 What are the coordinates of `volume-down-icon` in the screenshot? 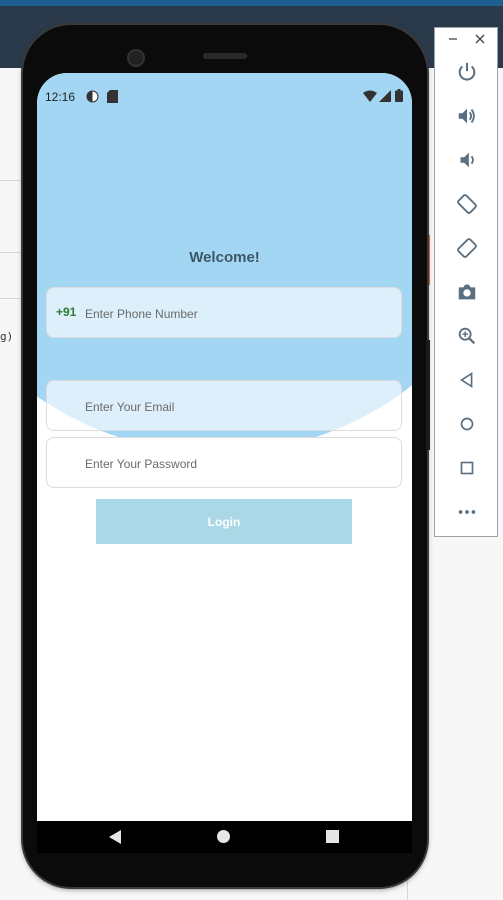 It's located at (467, 160).